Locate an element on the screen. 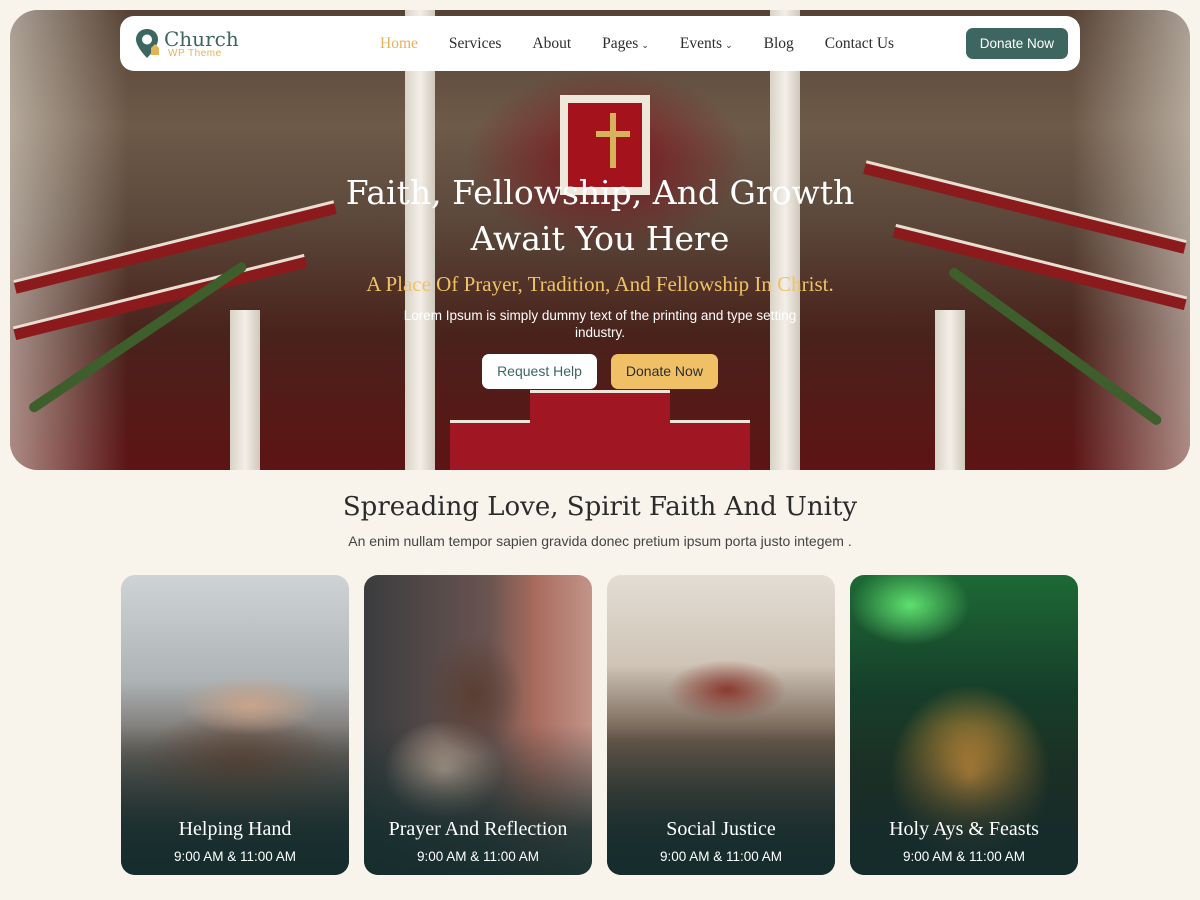  nav-item-events: Events ⌄ is located at coordinates (706, 44).